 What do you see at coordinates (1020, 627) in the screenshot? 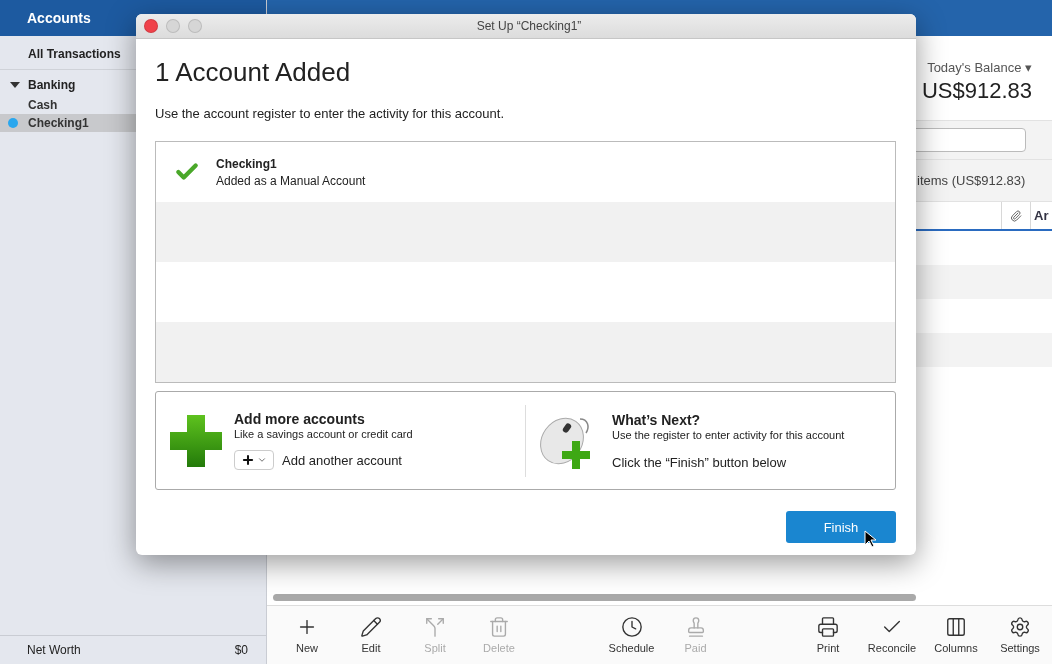
I see `gear-icon` at bounding box center [1020, 627].